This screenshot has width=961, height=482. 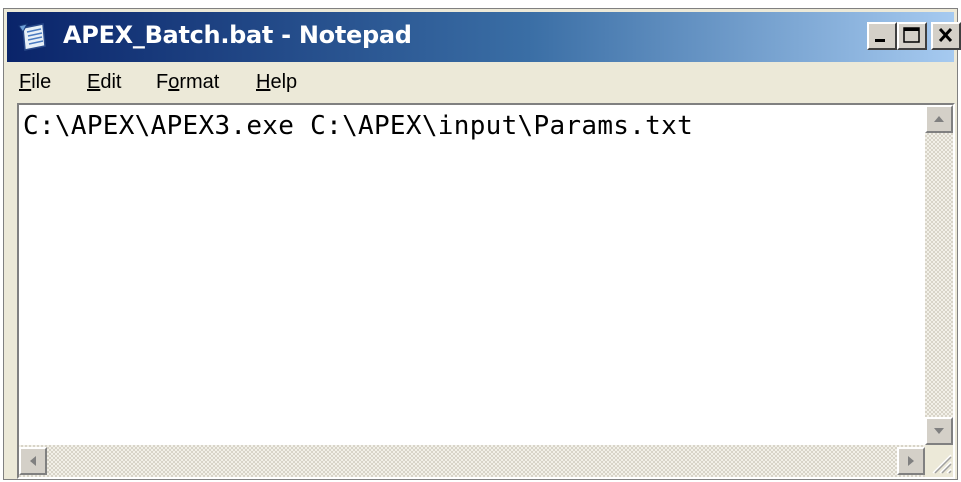 I want to click on menu-file-label: ile, so click(x=41, y=82).